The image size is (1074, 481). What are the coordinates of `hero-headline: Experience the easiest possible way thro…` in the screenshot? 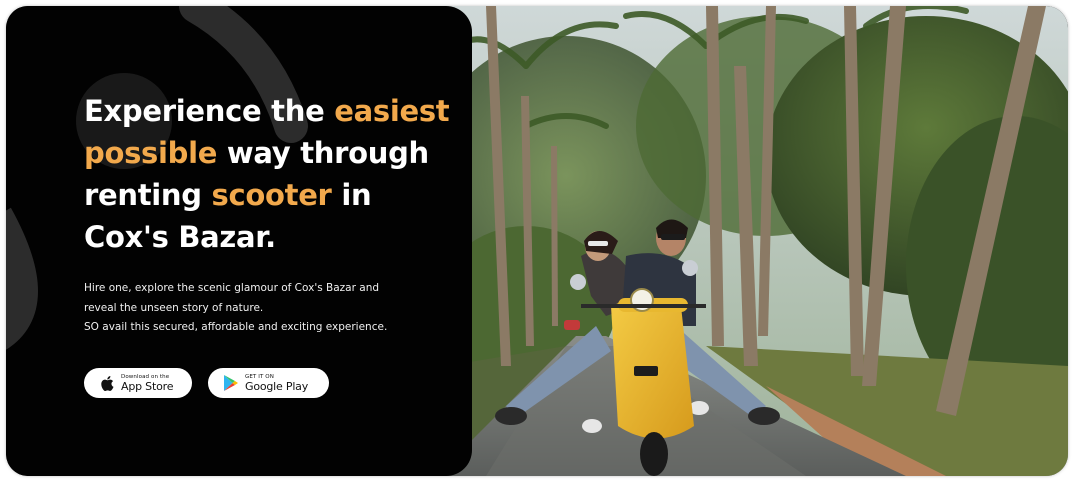 It's located at (269, 174).